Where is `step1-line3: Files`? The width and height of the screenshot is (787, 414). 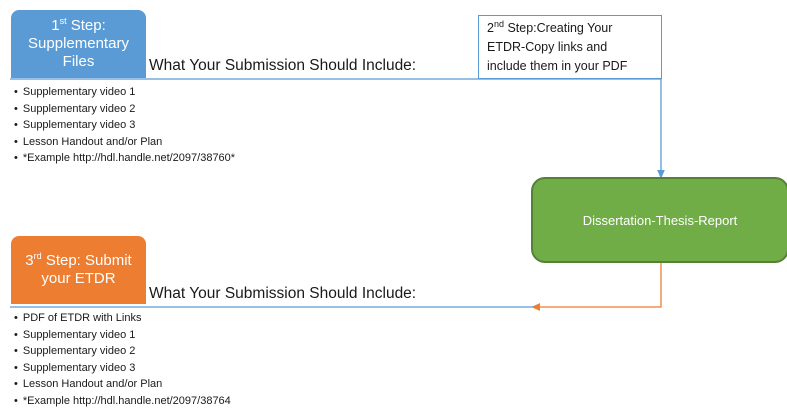 step1-line3: Files is located at coordinates (78, 61).